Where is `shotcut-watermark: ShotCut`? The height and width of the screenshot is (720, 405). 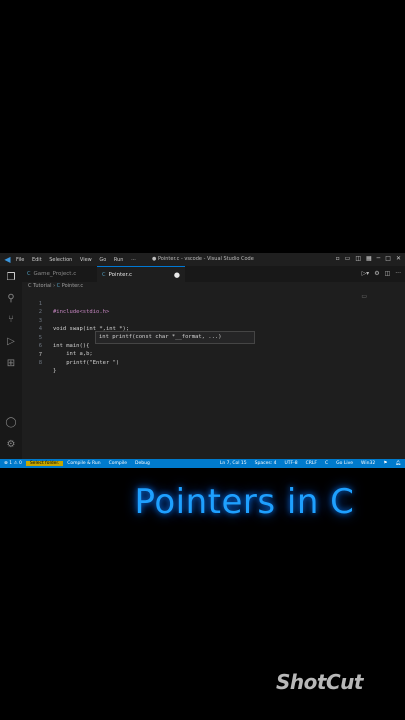
shotcut-watermark: ShotCut is located at coordinates (319, 682).